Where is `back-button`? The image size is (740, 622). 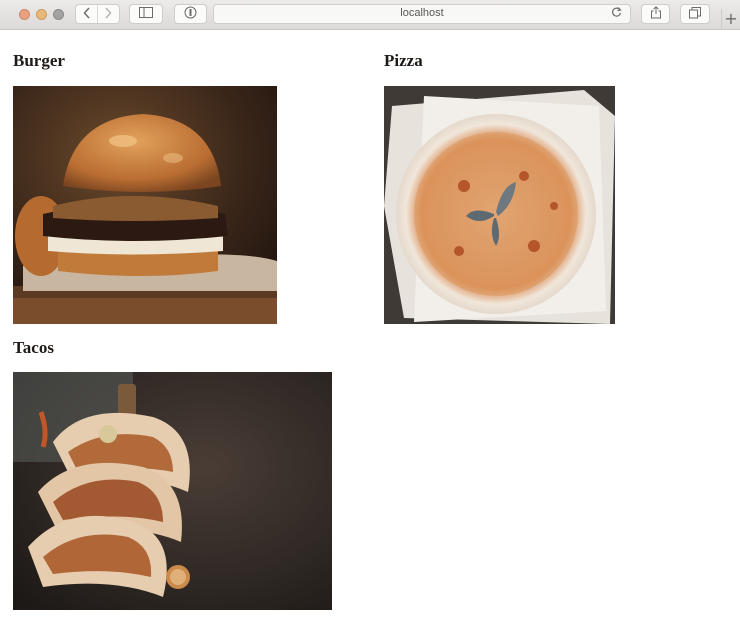 back-button is located at coordinates (86, 14).